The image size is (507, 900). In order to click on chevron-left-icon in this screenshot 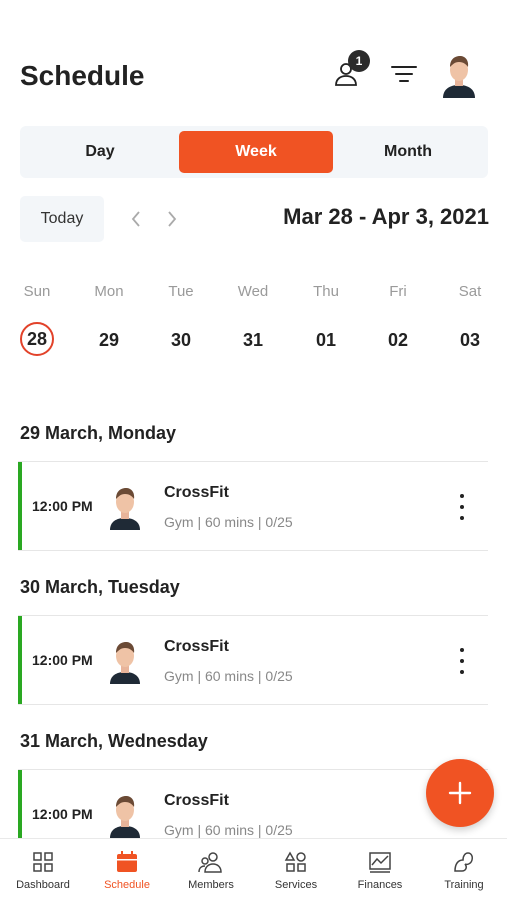, I will do `click(135, 219)`.